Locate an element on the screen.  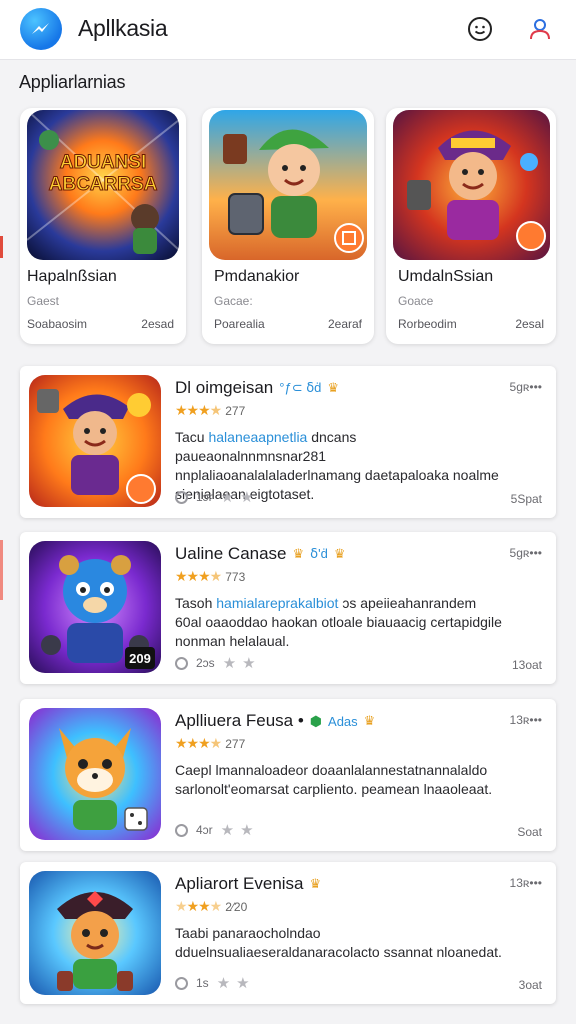
app-rating: ★★★★ 2⁄20 is located at coordinates (211, 906).